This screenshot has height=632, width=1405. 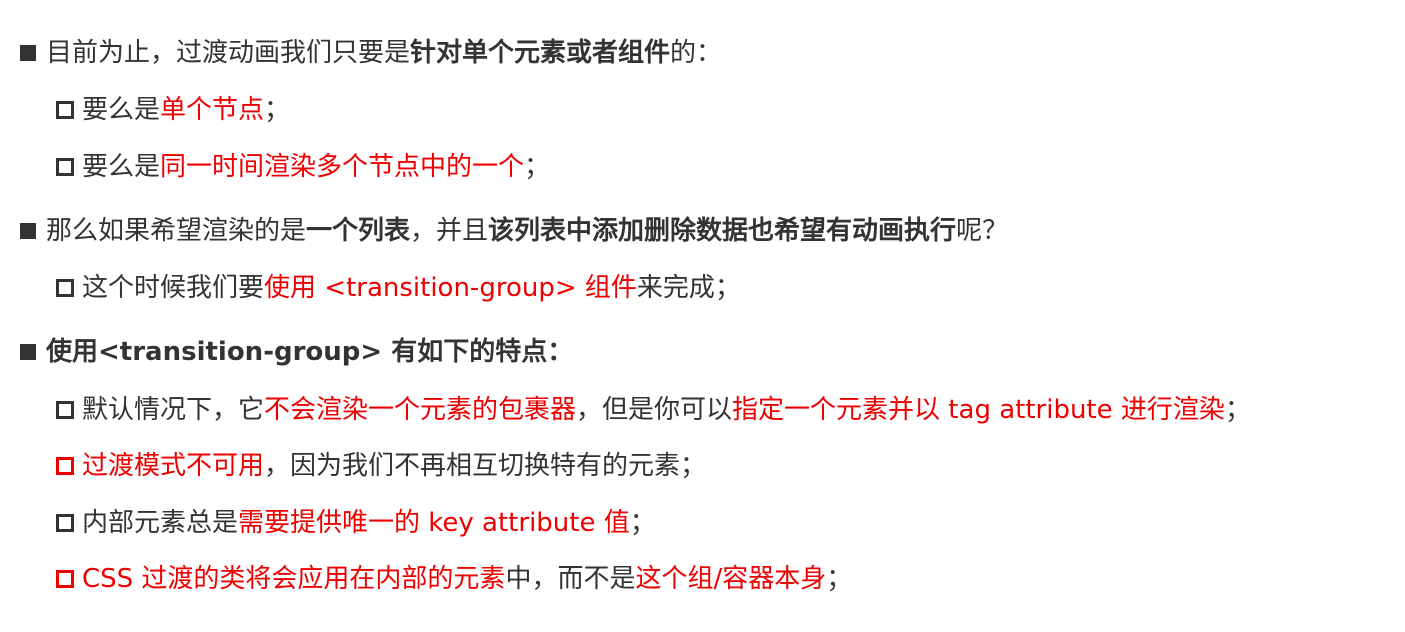 I want to click on bold-text-segment: 针对单个元素或者组件, so click(x=540, y=53).